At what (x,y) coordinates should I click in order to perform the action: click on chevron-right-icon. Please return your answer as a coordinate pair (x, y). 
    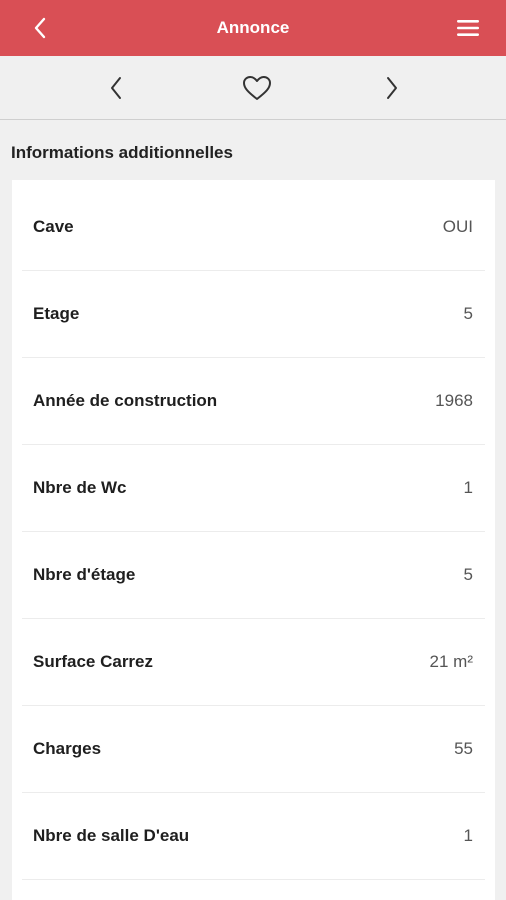
    Looking at the image, I should click on (392, 88).